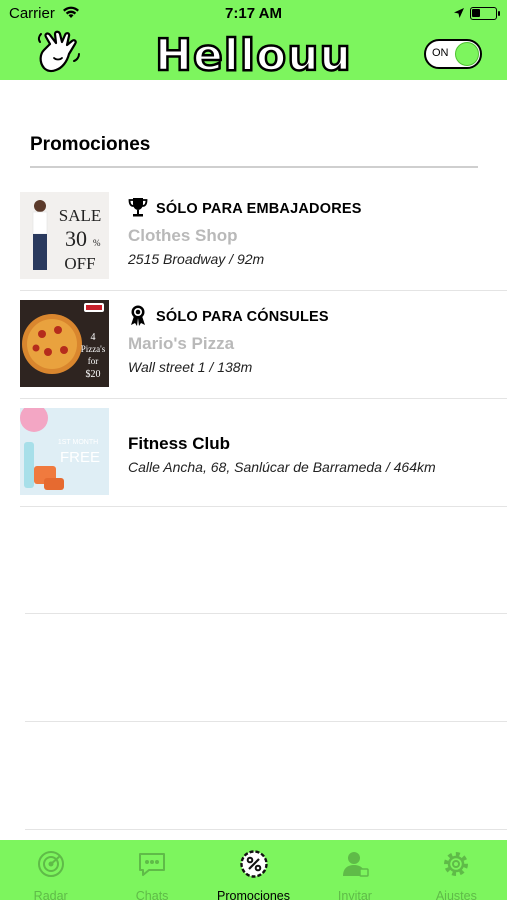 The width and height of the screenshot is (507, 900). What do you see at coordinates (183, 235) in the screenshot?
I see `business-name: Clothes Shop` at bounding box center [183, 235].